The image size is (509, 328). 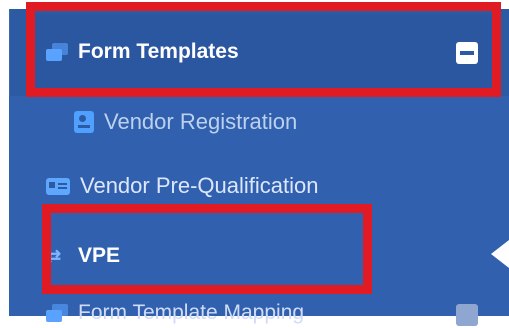 What do you see at coordinates (500, 254) in the screenshot?
I see `active-item-caret` at bounding box center [500, 254].